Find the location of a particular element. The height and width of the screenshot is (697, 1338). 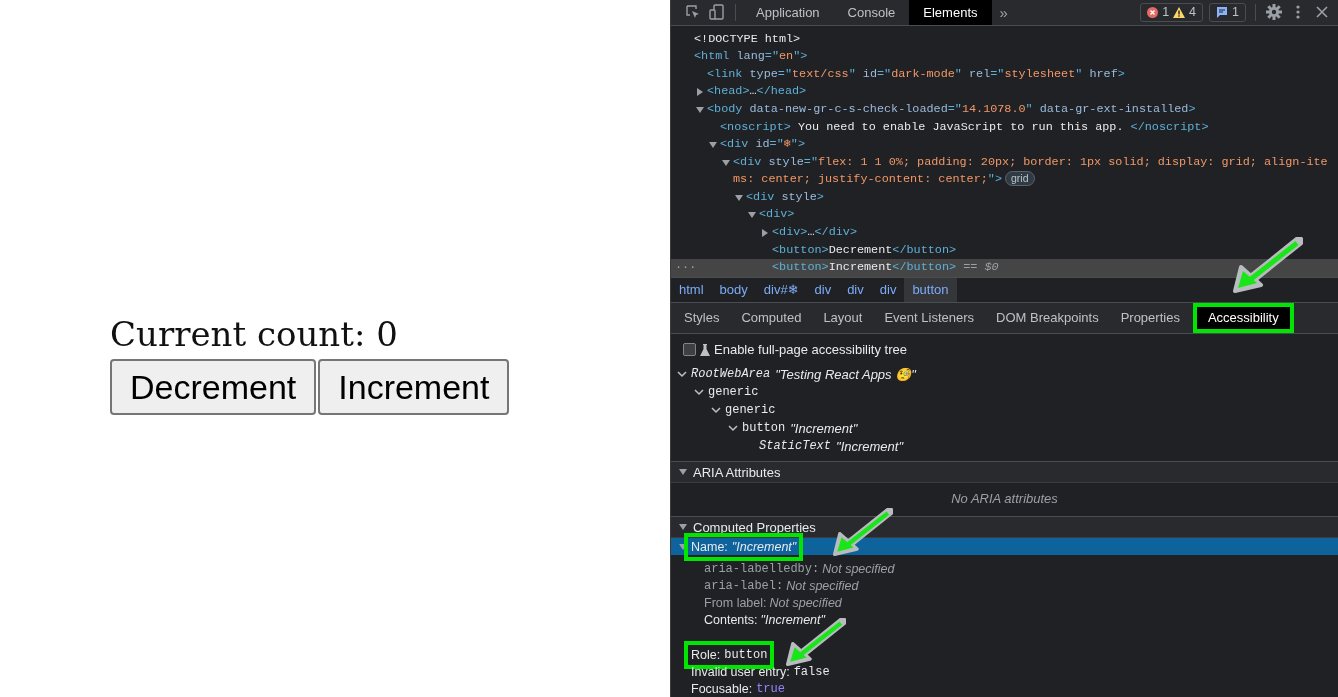

property-label: Role: is located at coordinates (706, 654).